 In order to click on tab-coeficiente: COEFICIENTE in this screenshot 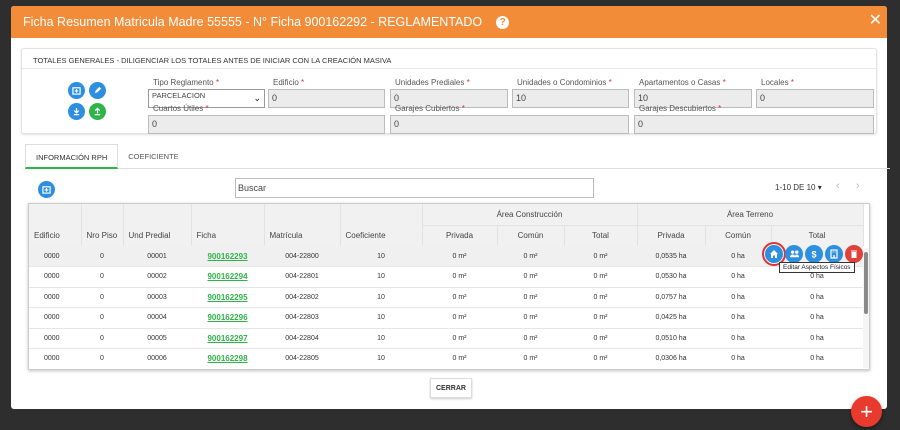, I will do `click(153, 156)`.